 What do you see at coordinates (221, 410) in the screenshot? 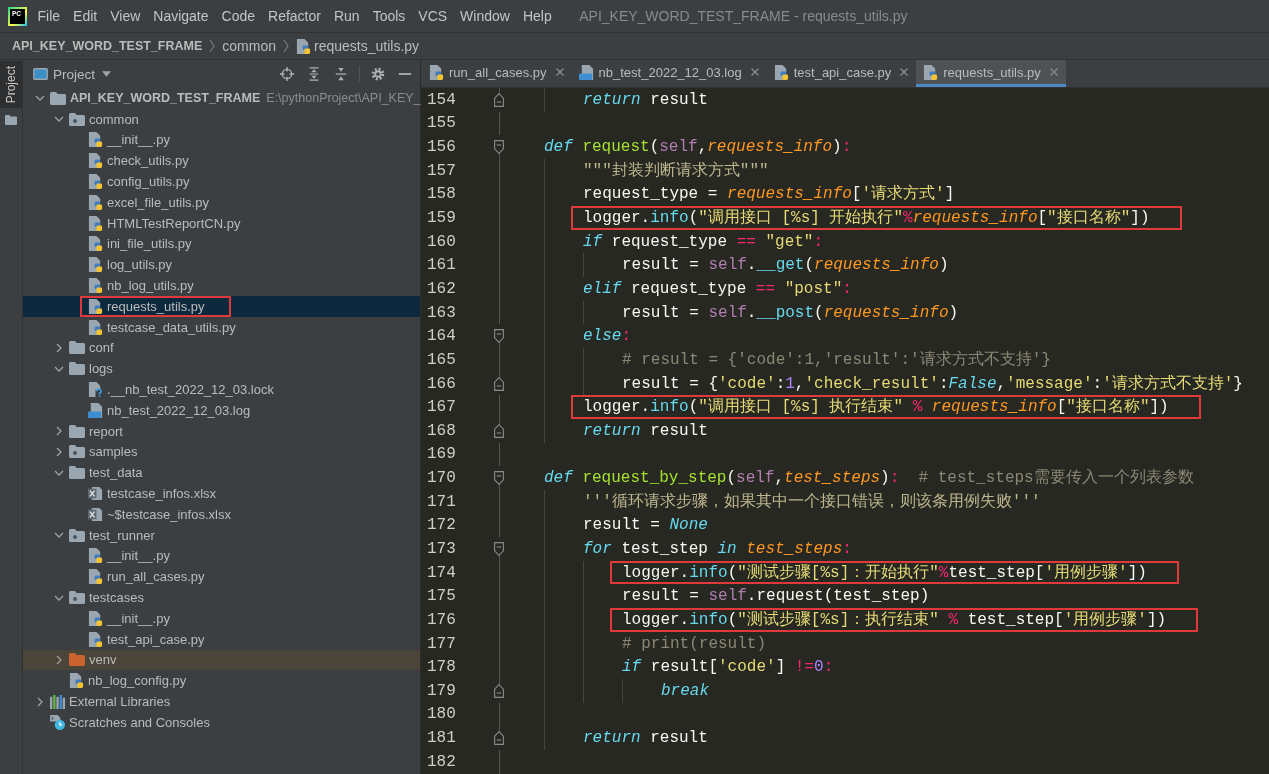
I see `tree-item: nb_test_2022_12_03.log` at bounding box center [221, 410].